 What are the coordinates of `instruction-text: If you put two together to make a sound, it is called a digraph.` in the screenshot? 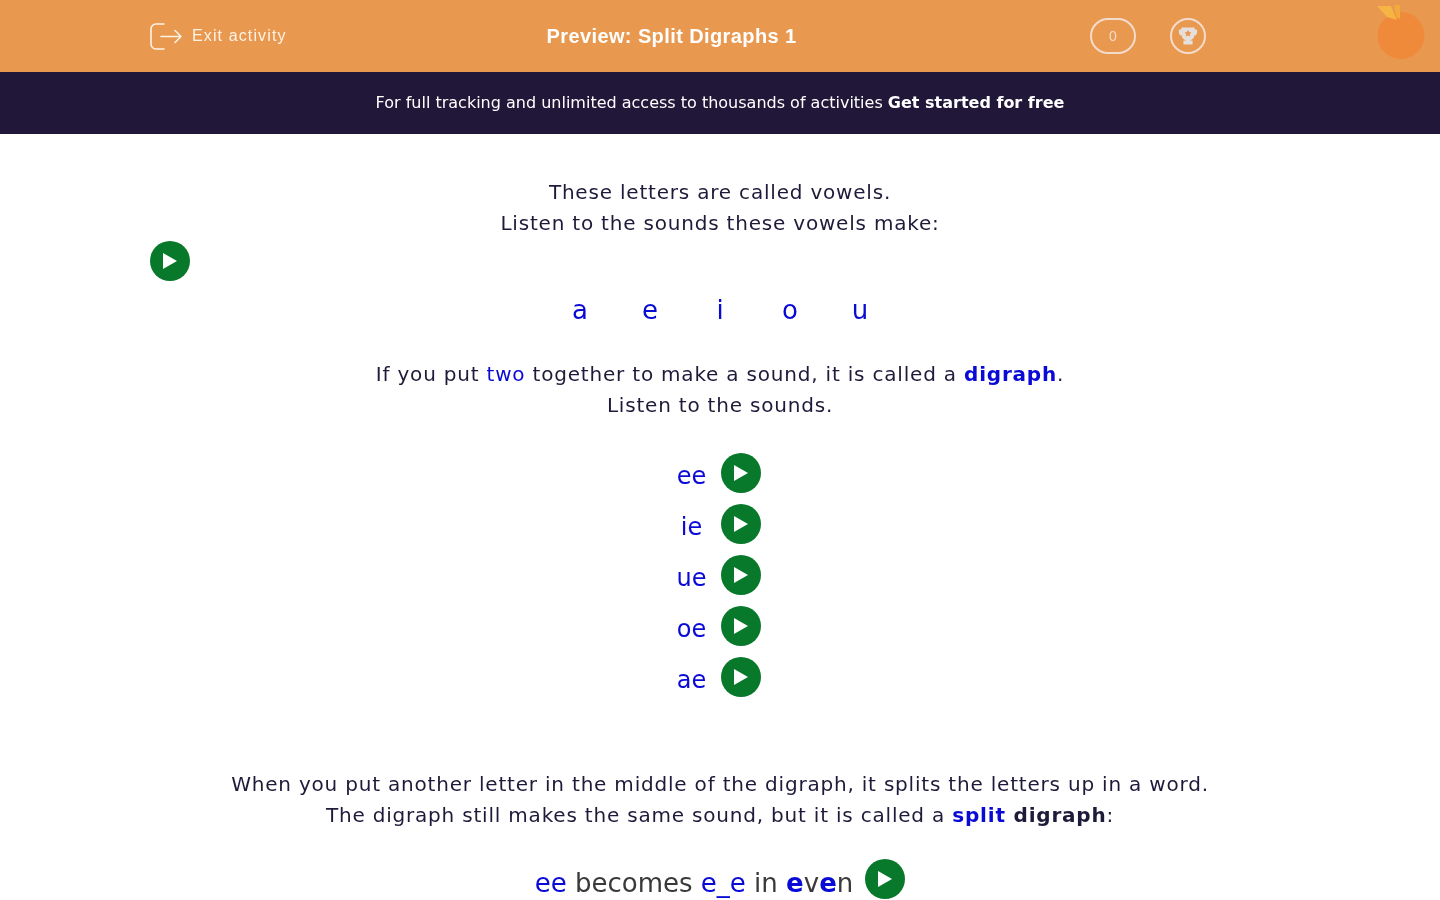 It's located at (720, 374).